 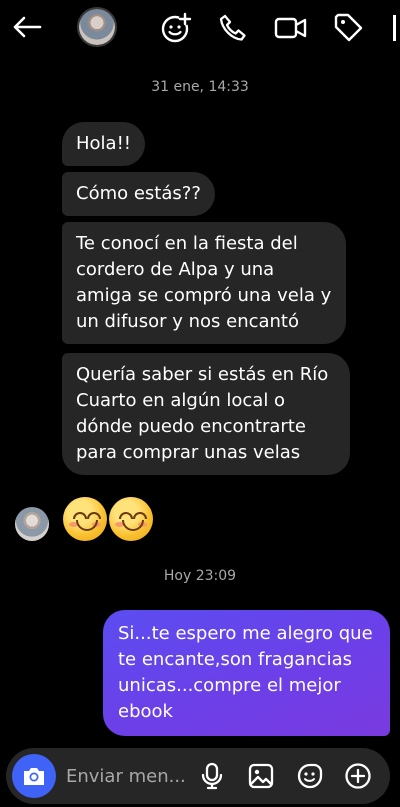 I want to click on chat-header, so click(x=200, y=28).